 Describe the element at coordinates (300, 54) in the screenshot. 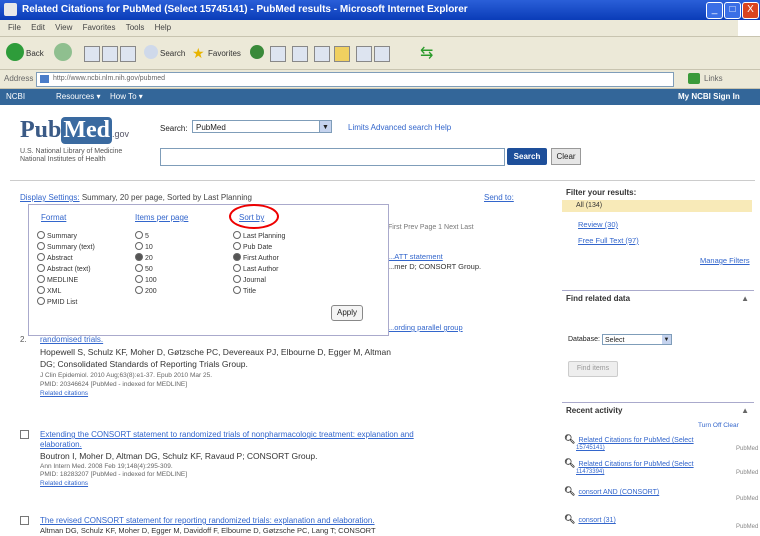

I see `mail-icon` at that location.